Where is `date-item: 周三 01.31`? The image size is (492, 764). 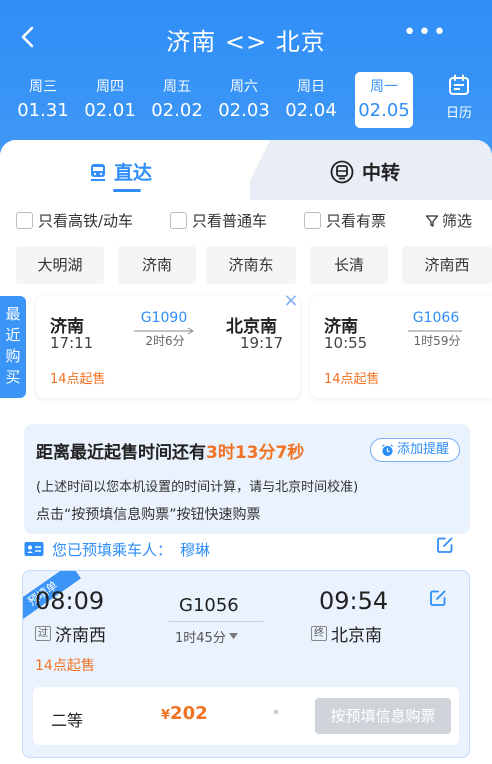
date-item: 周三 01.31 is located at coordinates (43, 100).